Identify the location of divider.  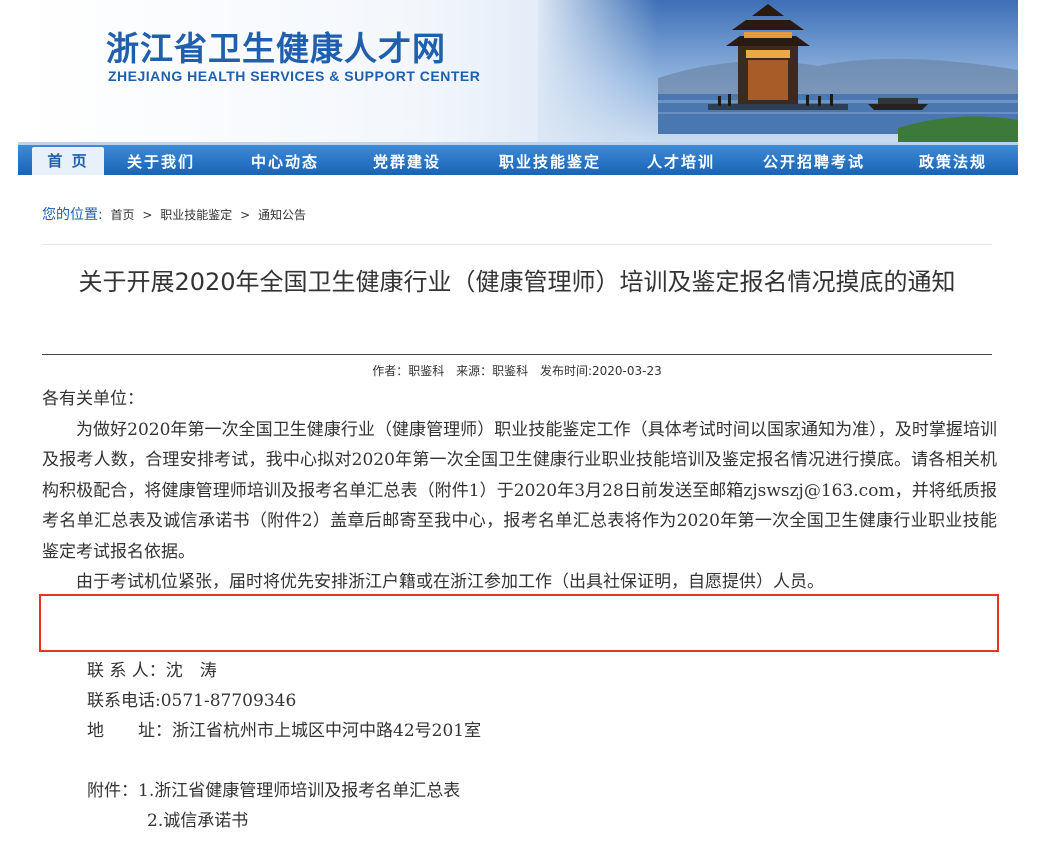
(517, 244).